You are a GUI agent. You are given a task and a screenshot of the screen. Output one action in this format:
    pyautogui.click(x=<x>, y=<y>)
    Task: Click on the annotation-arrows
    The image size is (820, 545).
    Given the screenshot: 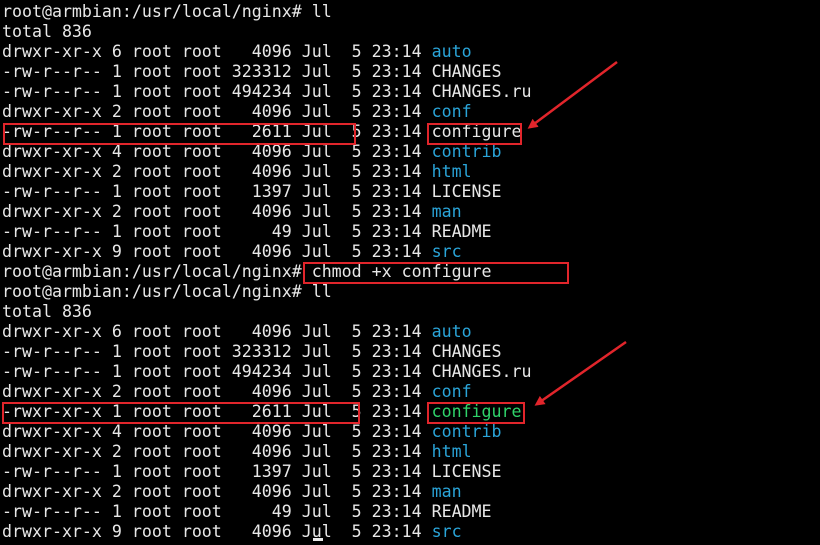 What is the action you would take?
    pyautogui.click(x=577, y=233)
    